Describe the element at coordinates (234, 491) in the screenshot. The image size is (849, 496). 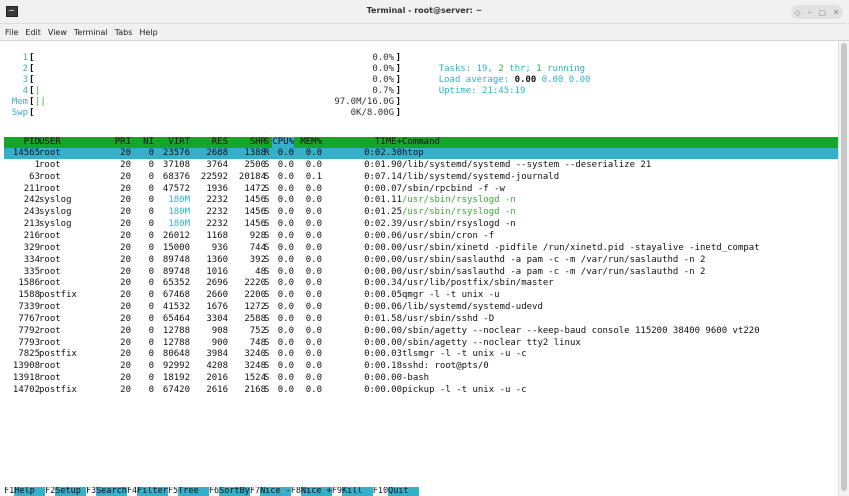
I see `fkey-label: SortBy` at that location.